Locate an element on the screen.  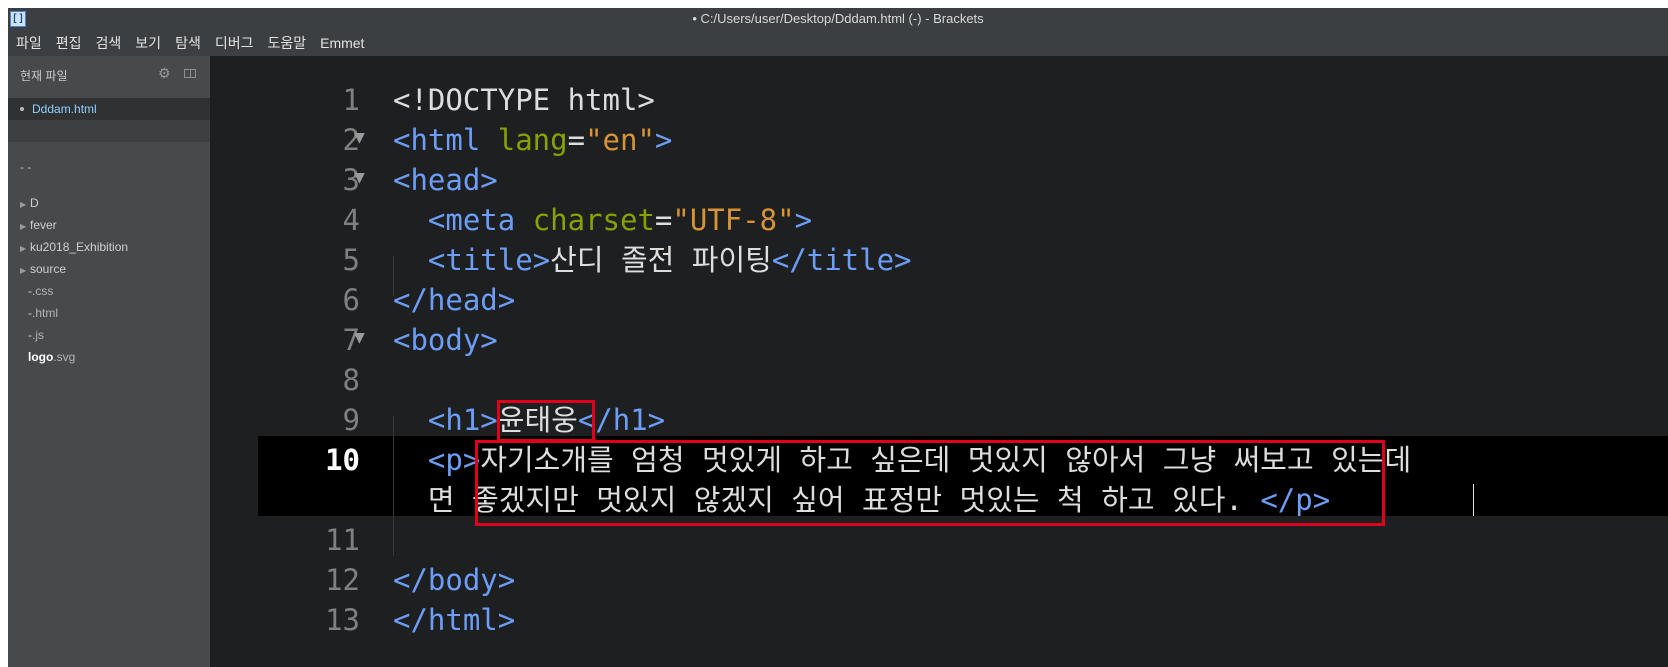
tree-item-label: source is located at coordinates (48, 269).